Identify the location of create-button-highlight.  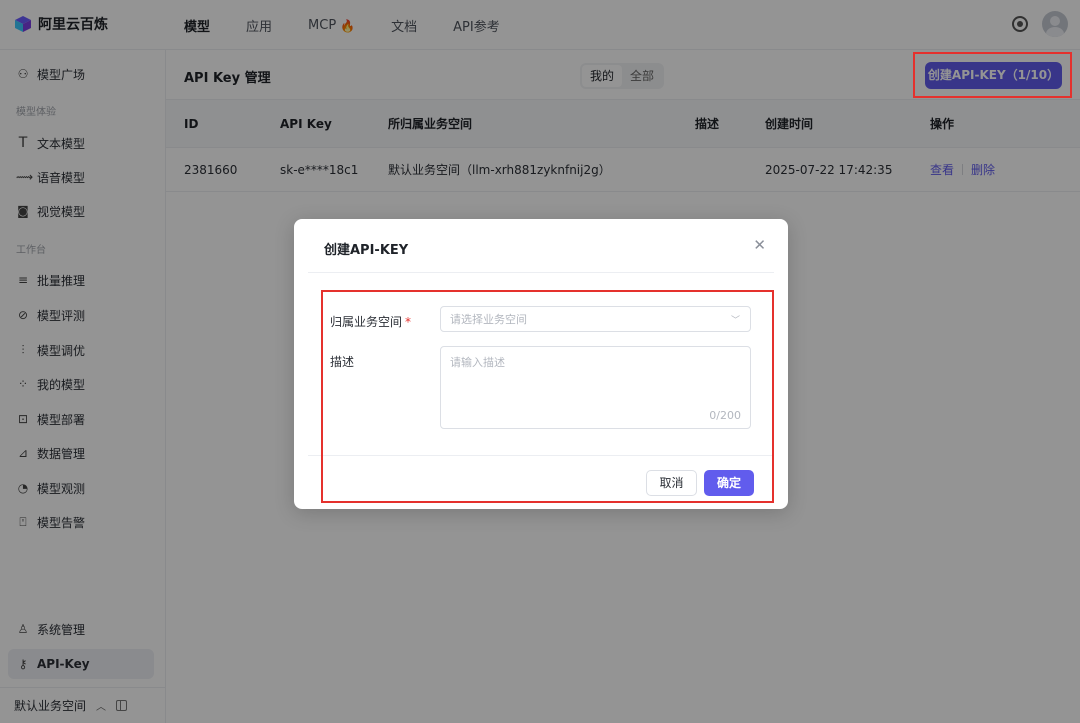
(992, 75).